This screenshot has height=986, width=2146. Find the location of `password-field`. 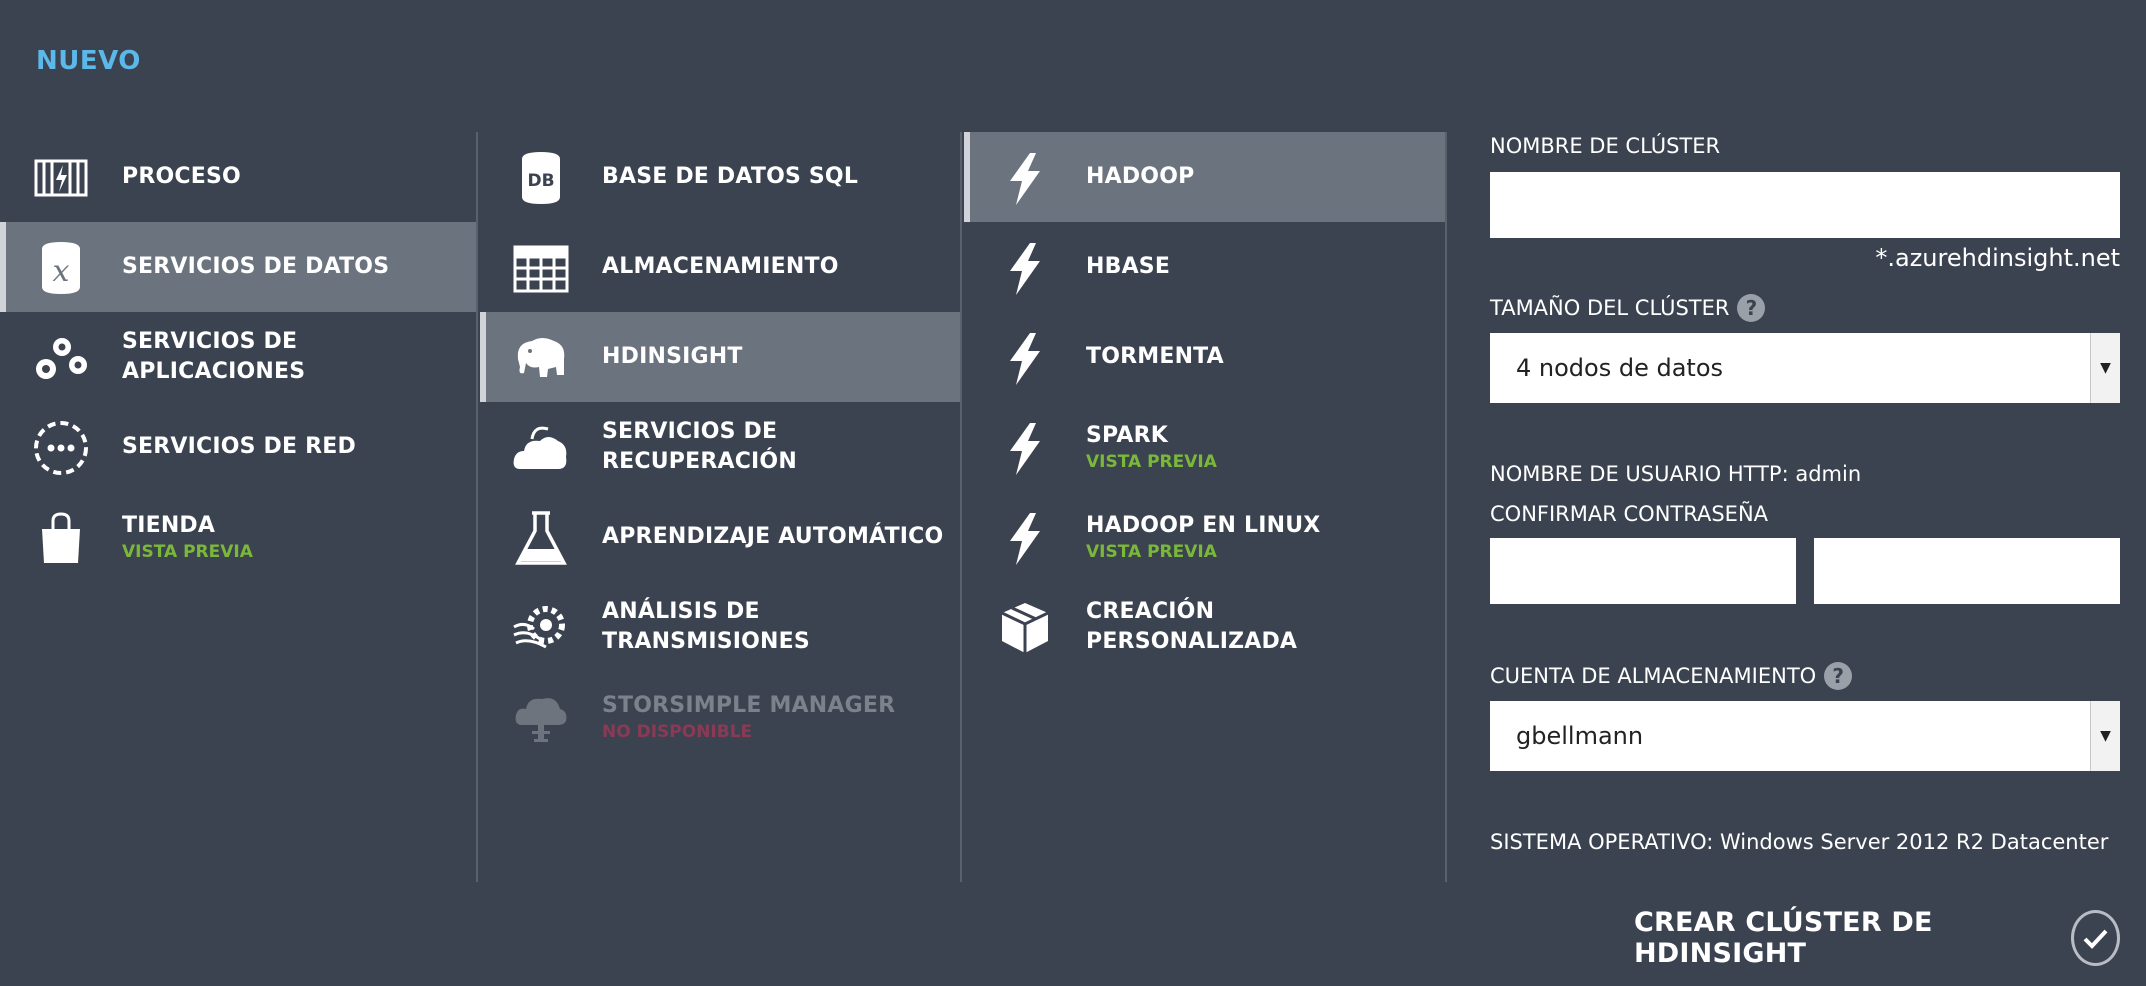

password-field is located at coordinates (1643, 571).